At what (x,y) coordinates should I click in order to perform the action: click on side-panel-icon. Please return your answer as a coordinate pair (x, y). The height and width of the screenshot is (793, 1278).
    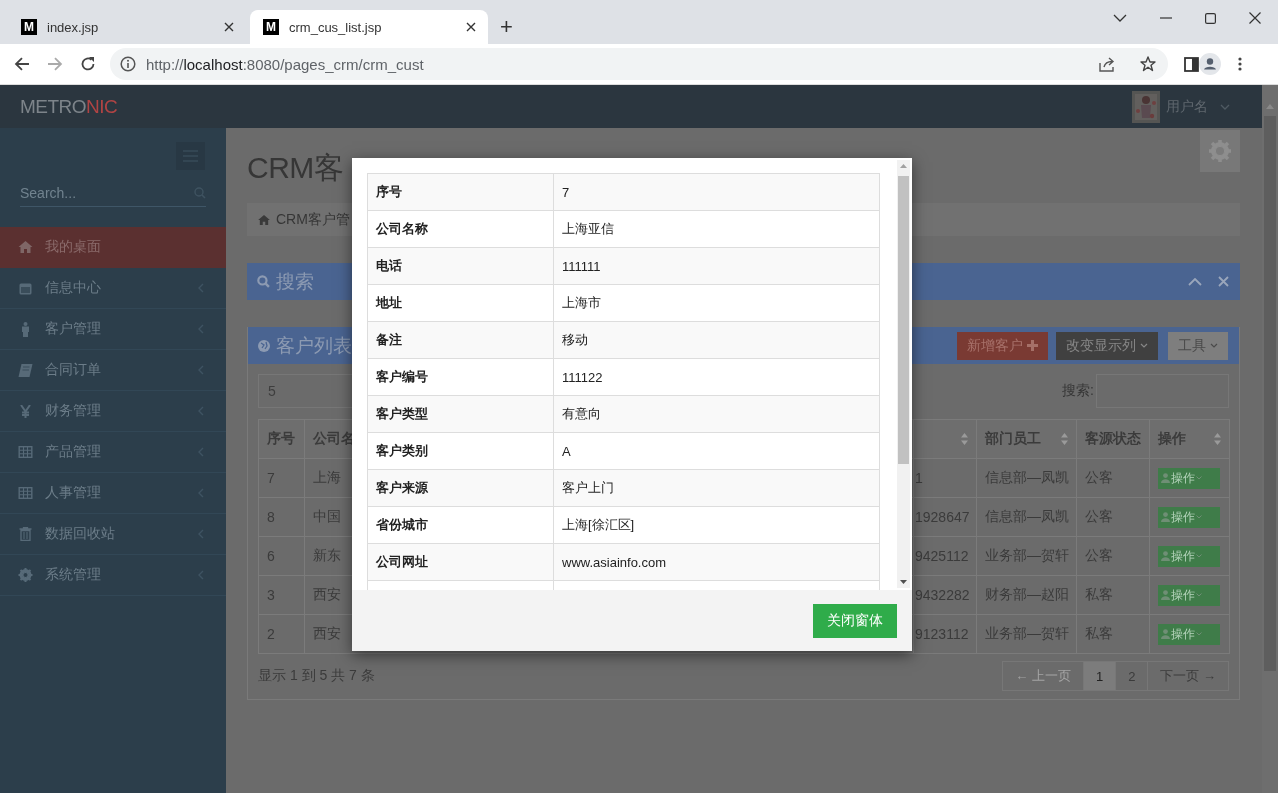
    Looking at the image, I should click on (1192, 64).